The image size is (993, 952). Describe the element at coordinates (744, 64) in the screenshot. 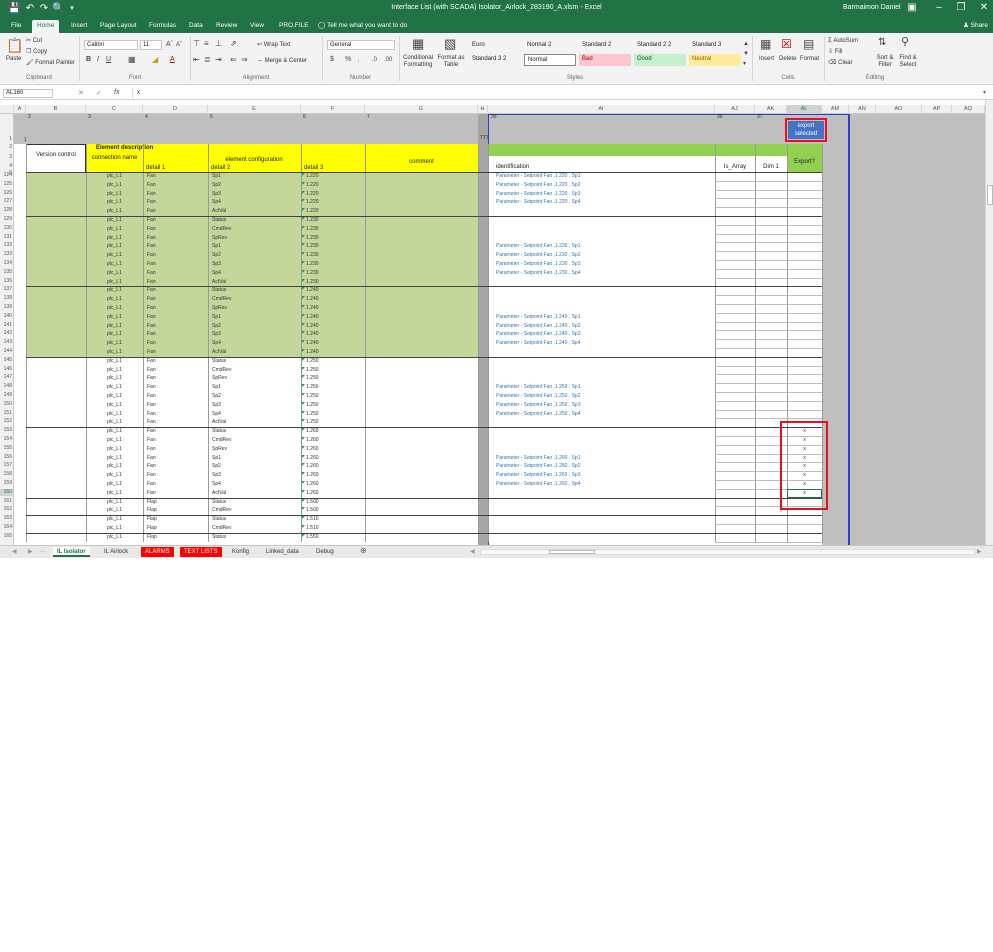

I see `styles-more-icon: ▾` at that location.